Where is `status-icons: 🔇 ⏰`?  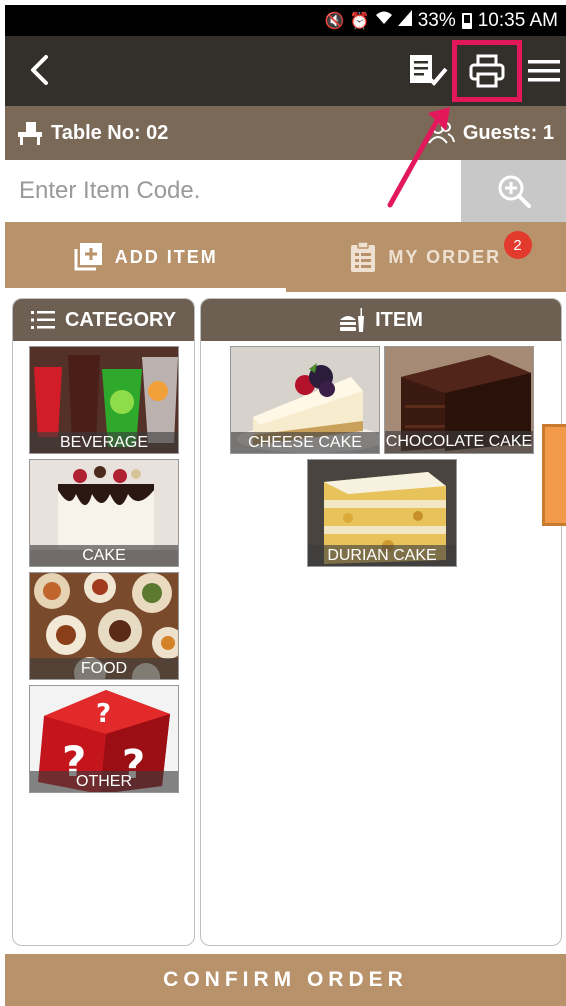
status-icons: 🔇 ⏰ is located at coordinates (368, 20).